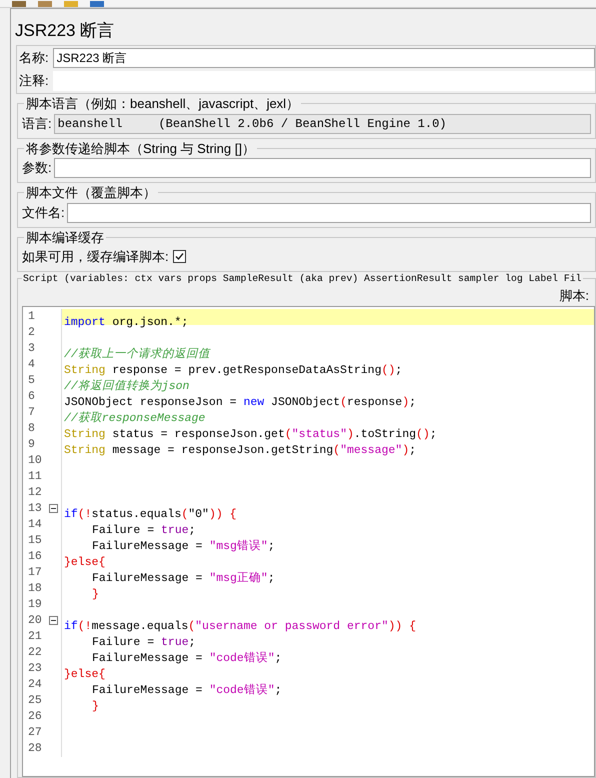  I want to click on line-number: 10, so click(35, 460).